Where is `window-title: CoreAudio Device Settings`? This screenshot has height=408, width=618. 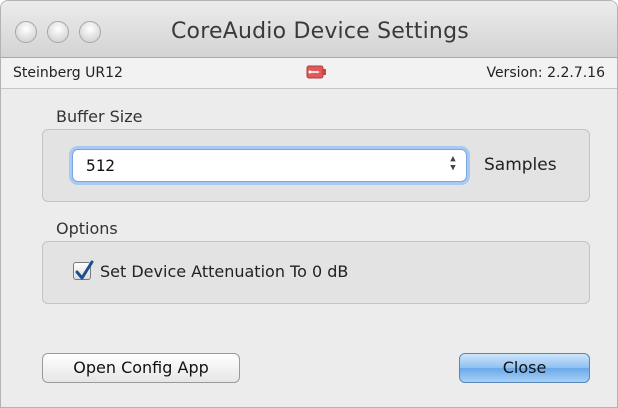
window-title: CoreAudio Device Settings is located at coordinates (320, 31).